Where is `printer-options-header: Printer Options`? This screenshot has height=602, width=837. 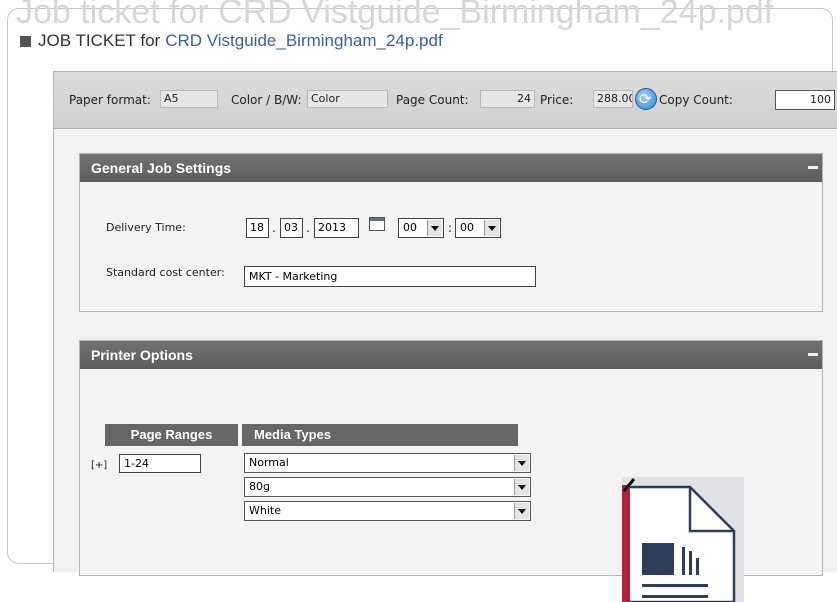 printer-options-header: Printer Options is located at coordinates (451, 355).